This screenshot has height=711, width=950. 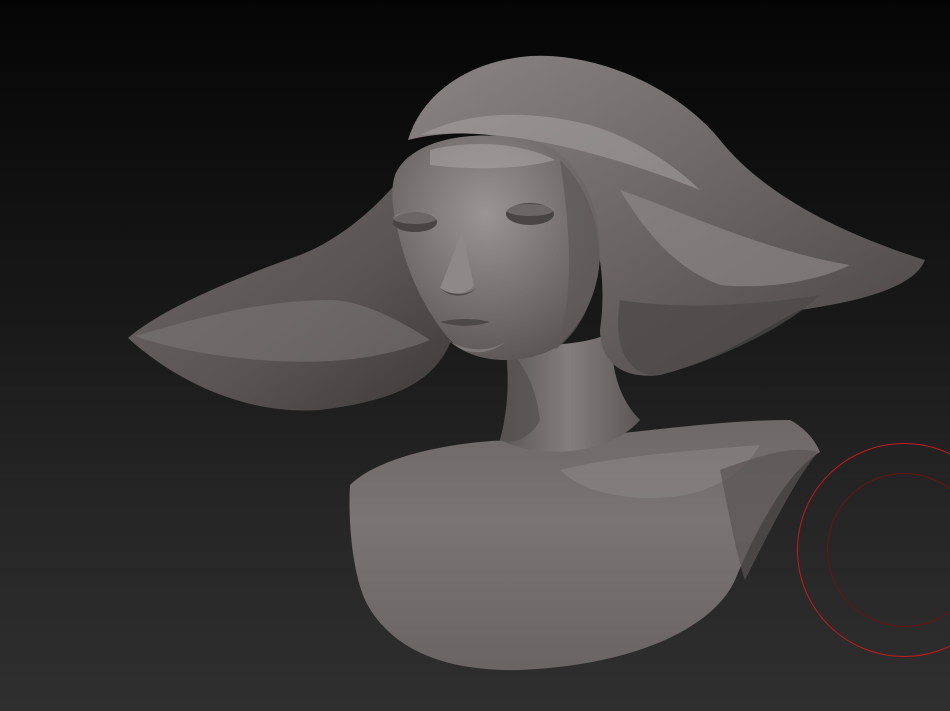 What do you see at coordinates (530, 210) in the screenshot?
I see `right-eye-lid` at bounding box center [530, 210].